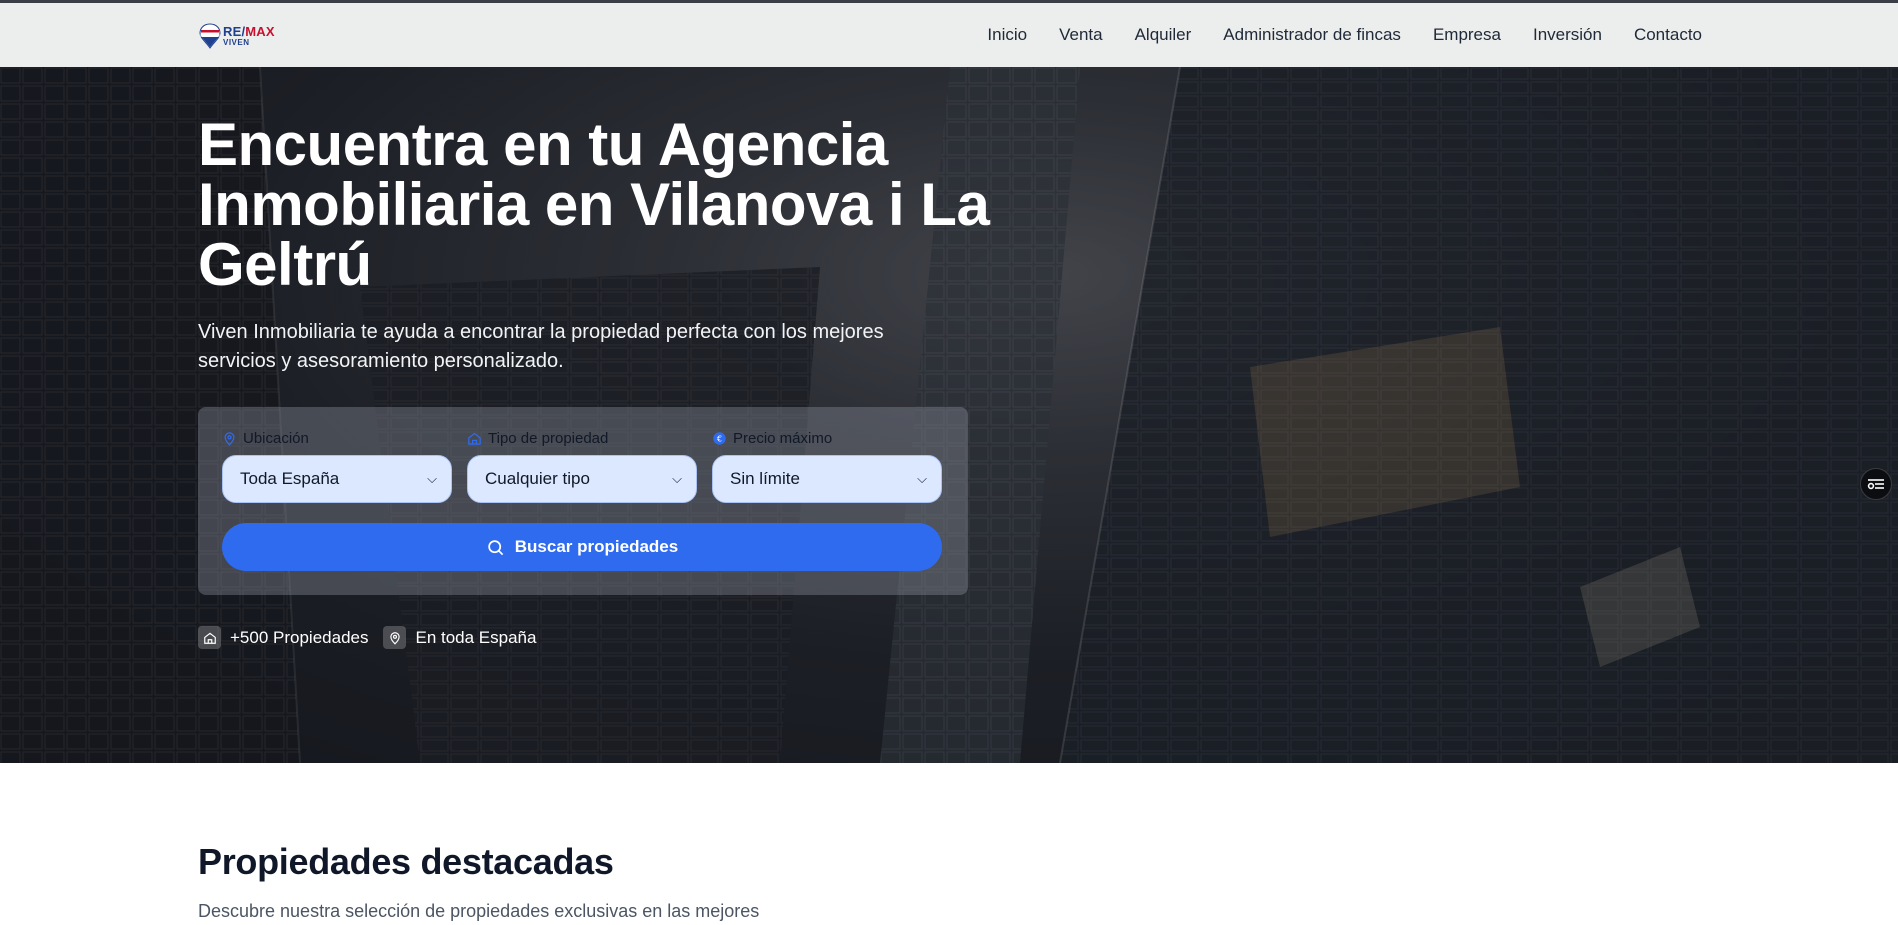 This screenshot has height=925, width=1898. What do you see at coordinates (260, 31) in the screenshot?
I see `logo-text-max: MAX` at bounding box center [260, 31].